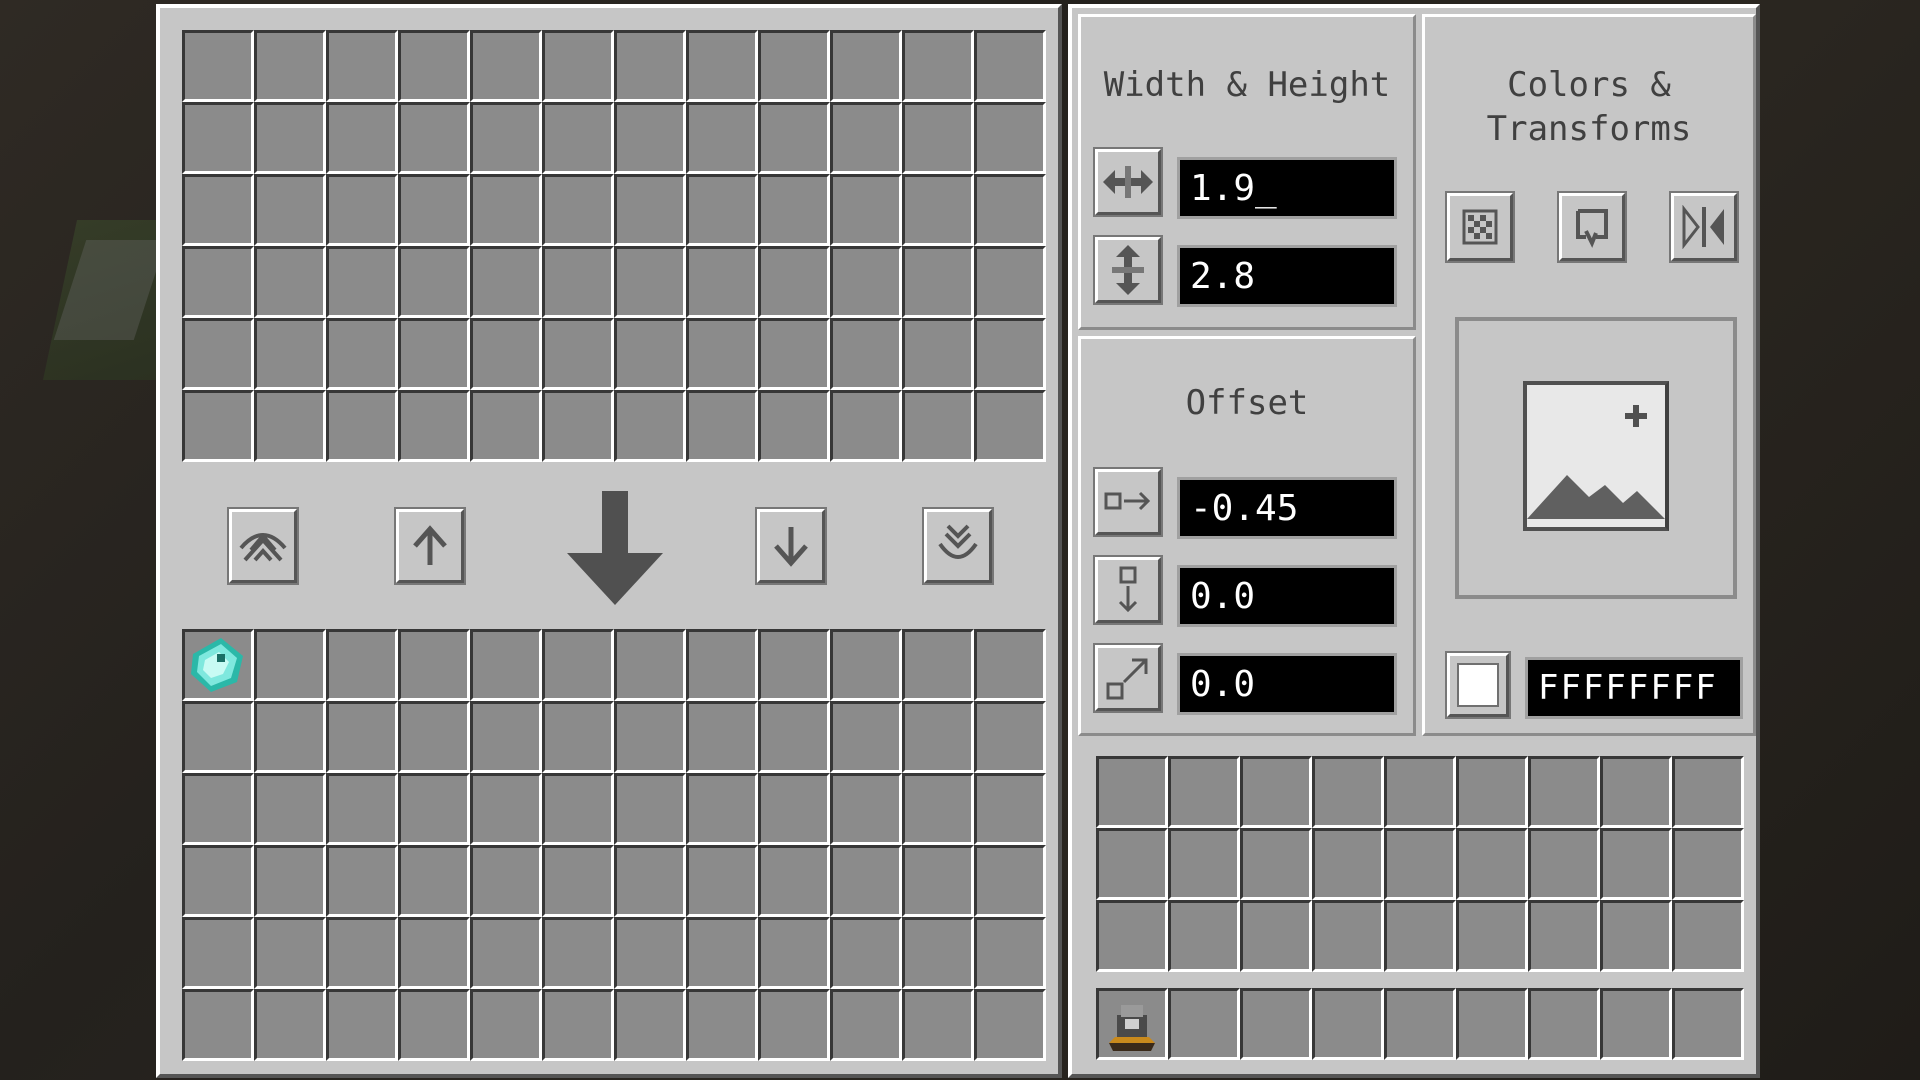 The image size is (1920, 1080). Describe the element at coordinates (1592, 227) in the screenshot. I see `rotate-button` at that location.